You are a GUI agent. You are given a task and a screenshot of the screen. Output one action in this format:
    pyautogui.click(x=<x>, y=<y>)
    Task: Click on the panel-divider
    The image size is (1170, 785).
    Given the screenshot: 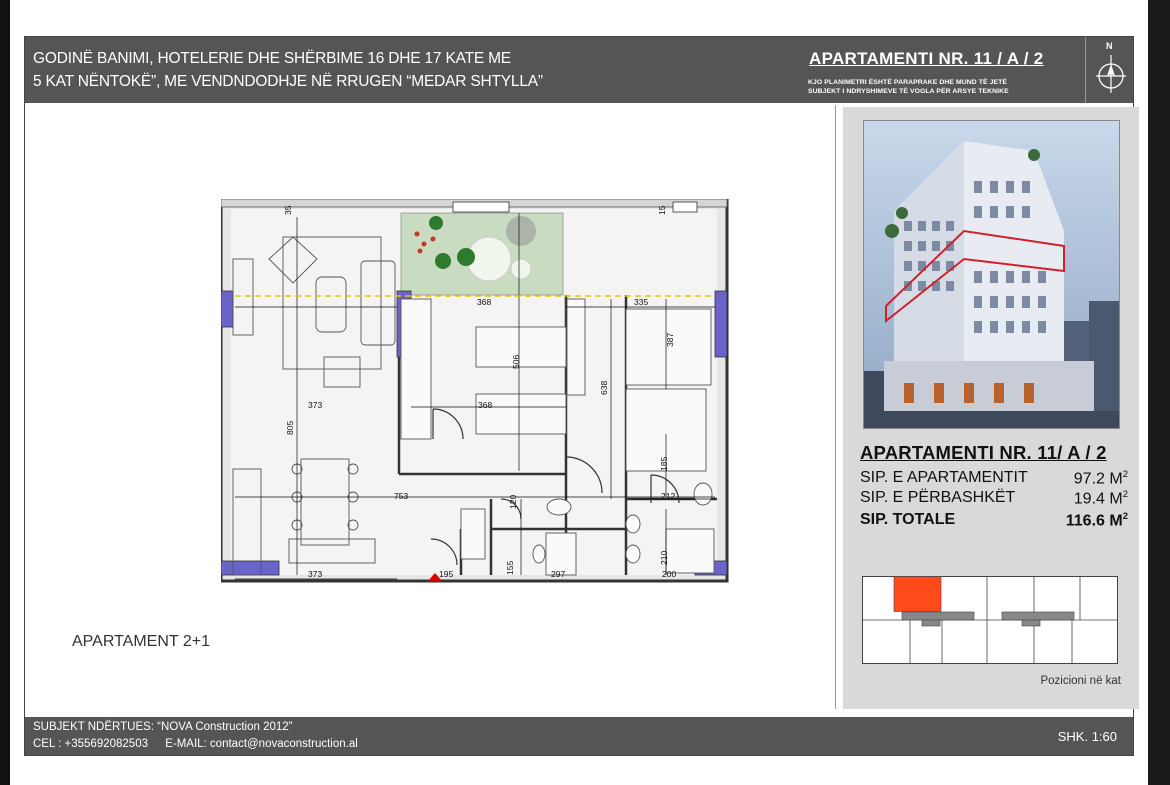 What is the action you would take?
    pyautogui.click(x=835, y=407)
    